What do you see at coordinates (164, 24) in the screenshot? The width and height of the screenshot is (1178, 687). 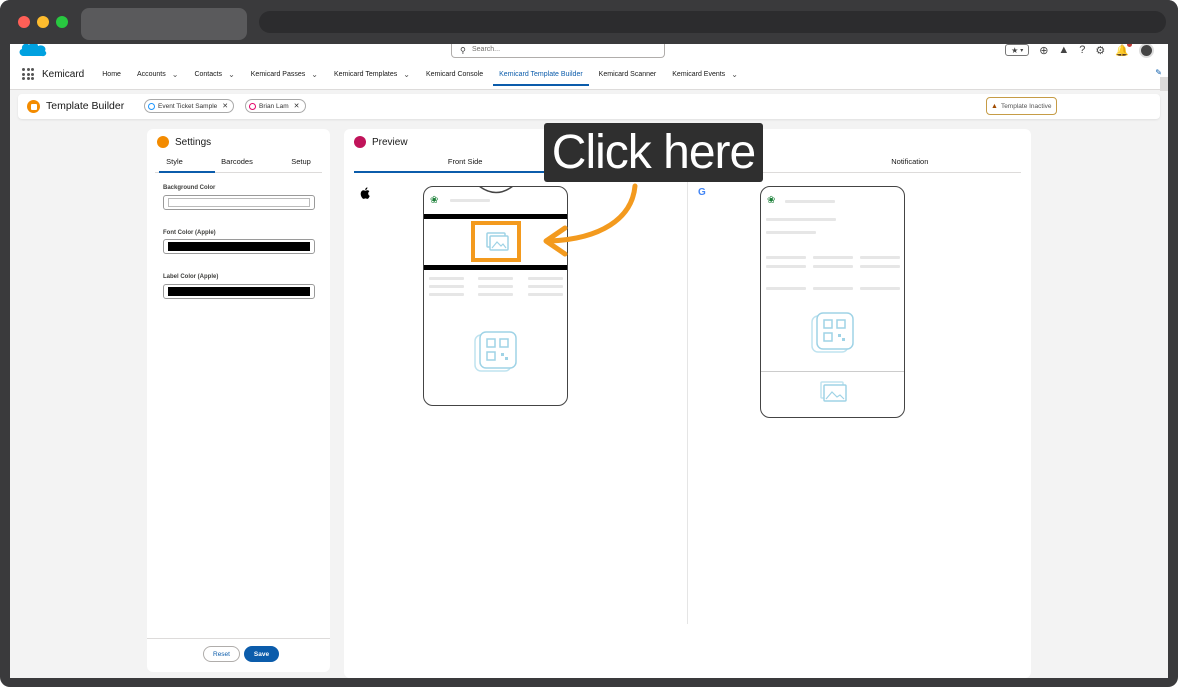 I see `browser-tab` at bounding box center [164, 24].